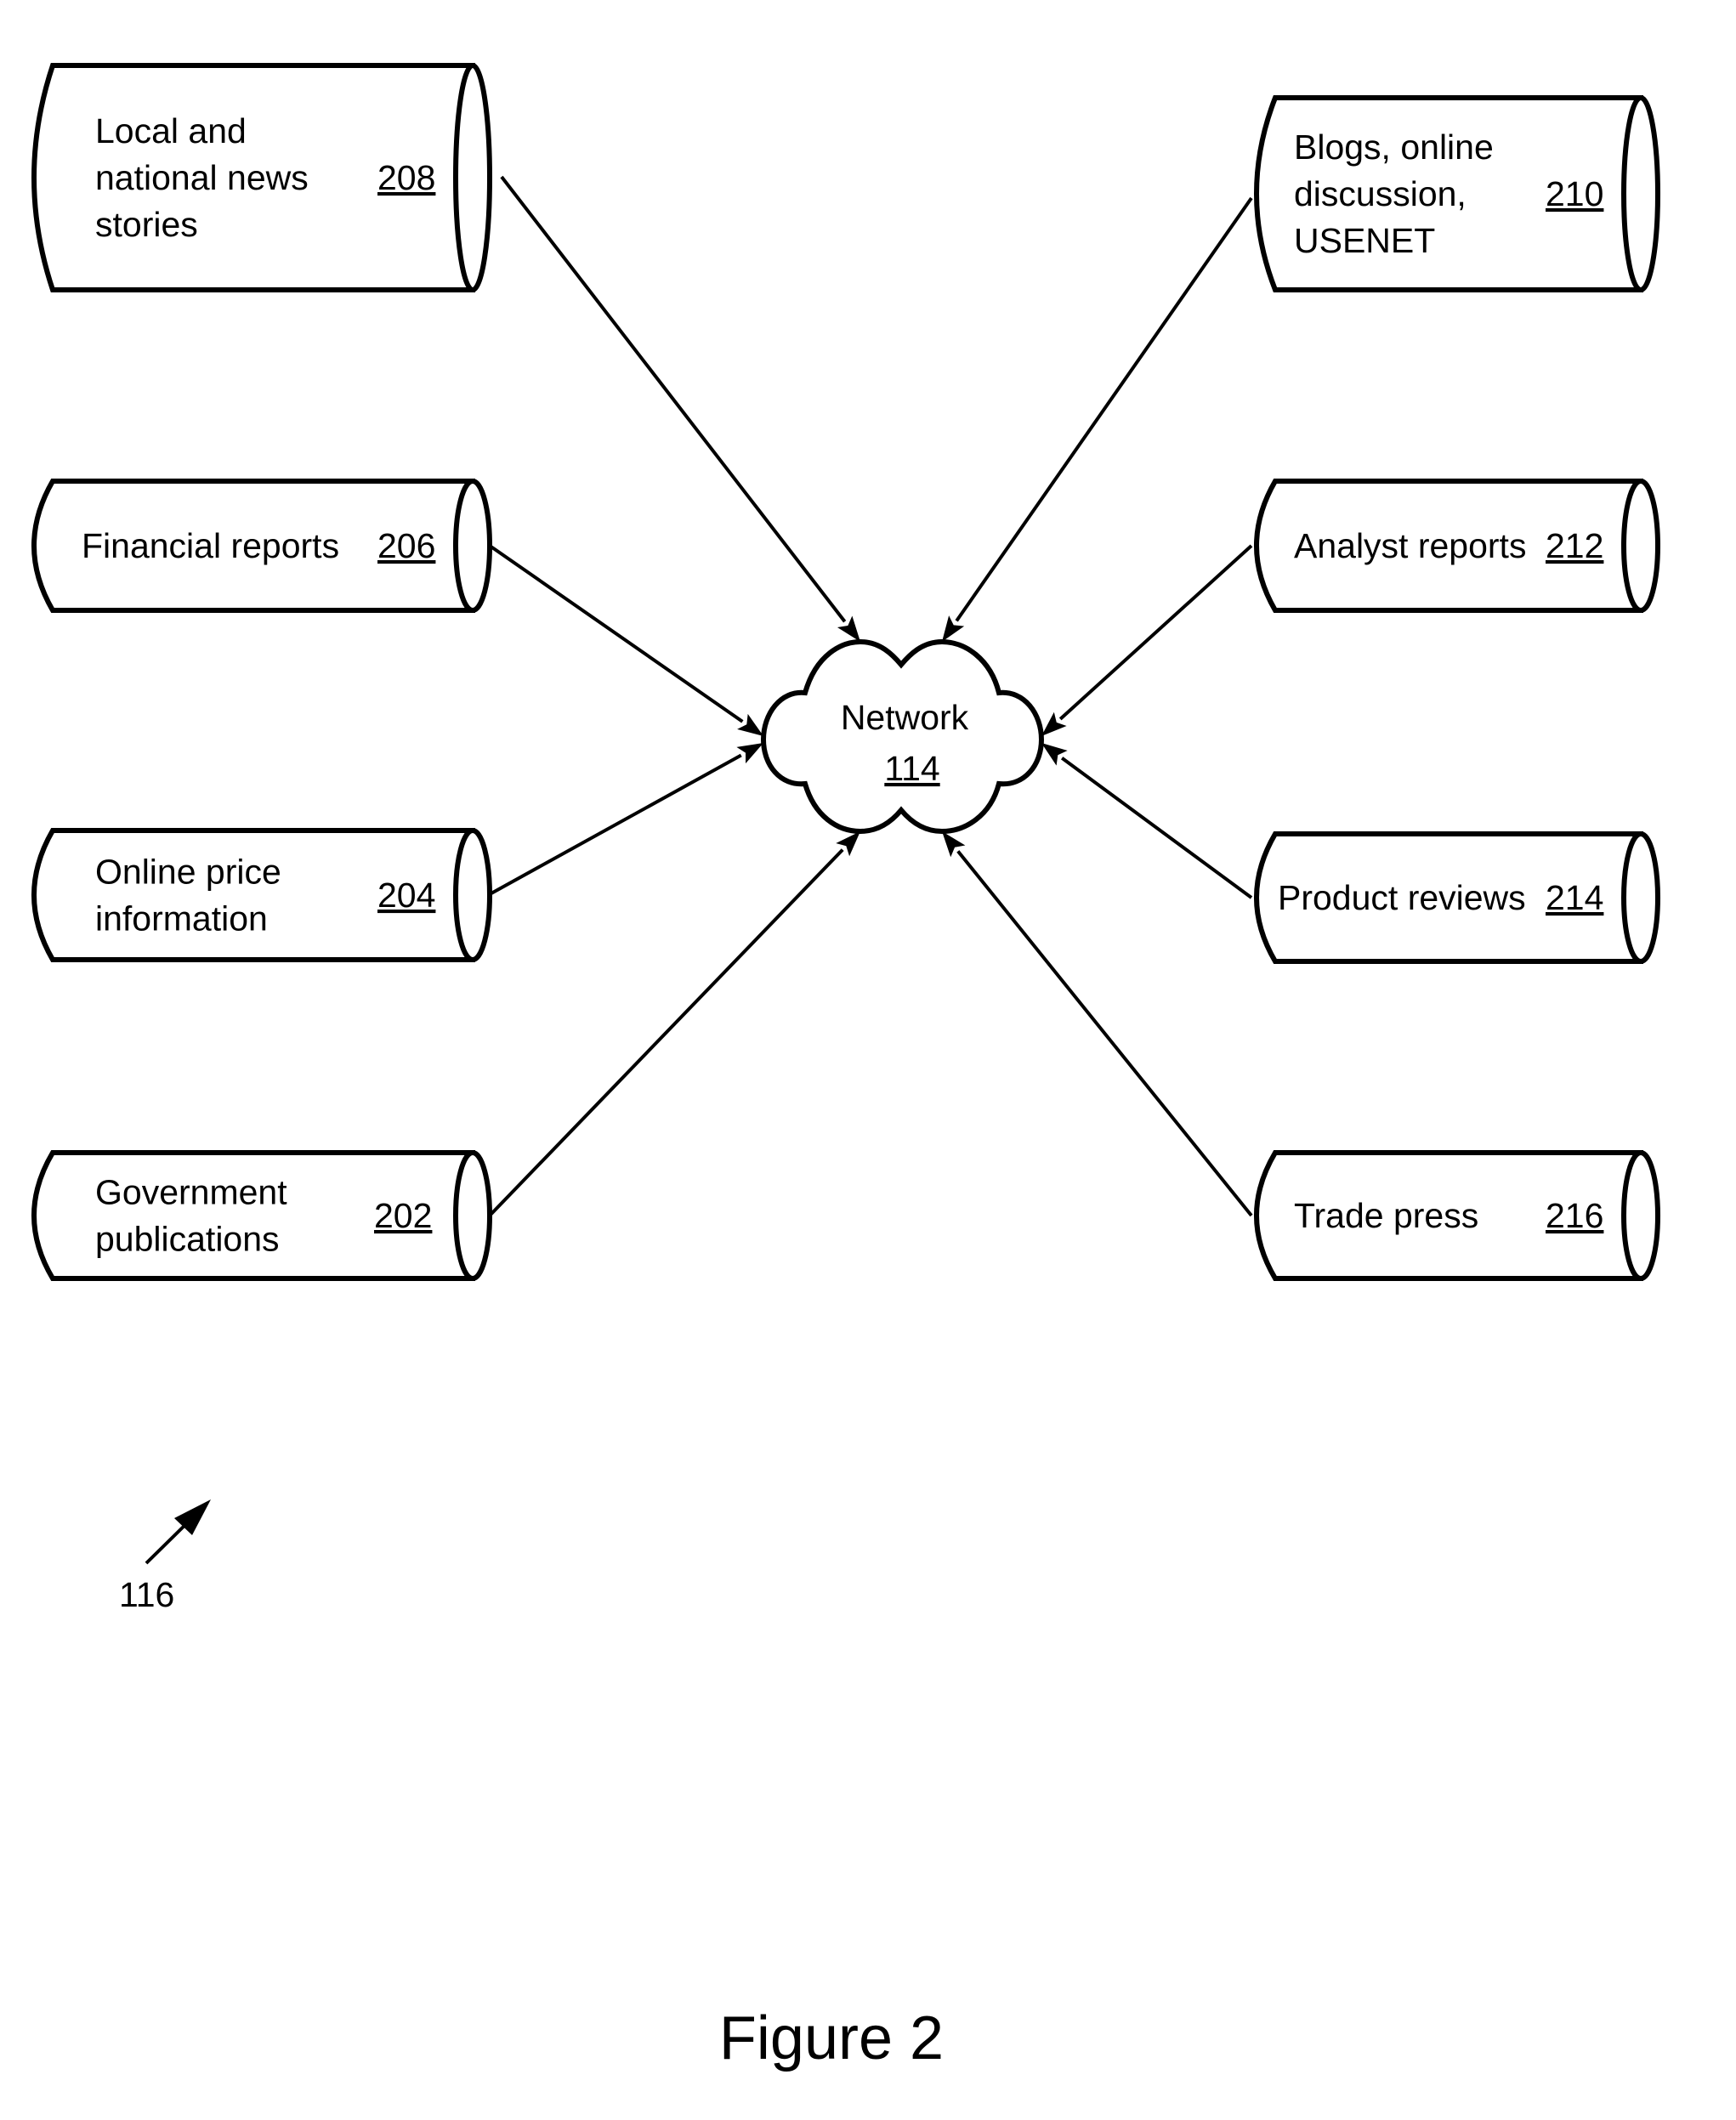 This screenshot has height=2120, width=1736. I want to click on network-cloud: Network 114, so click(903, 736).